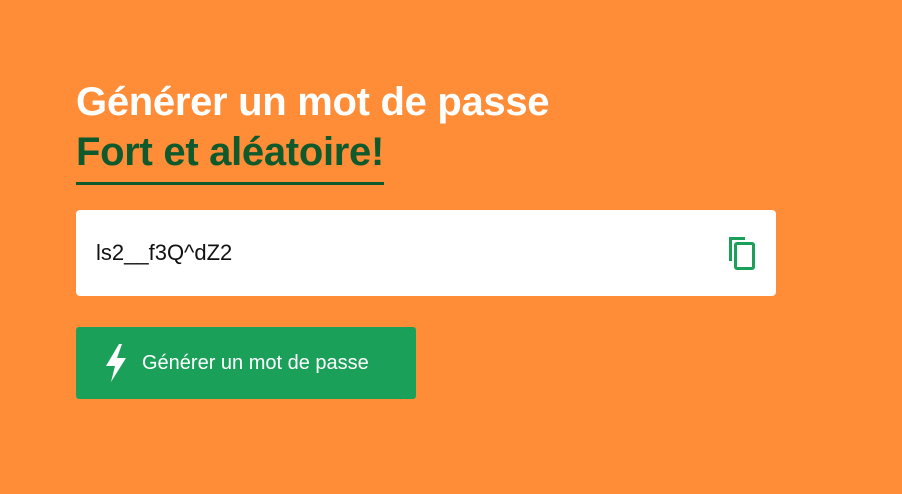 The height and width of the screenshot is (494, 902). What do you see at coordinates (164, 253) in the screenshot?
I see `password-value: ls2__f3Q^dZ2` at bounding box center [164, 253].